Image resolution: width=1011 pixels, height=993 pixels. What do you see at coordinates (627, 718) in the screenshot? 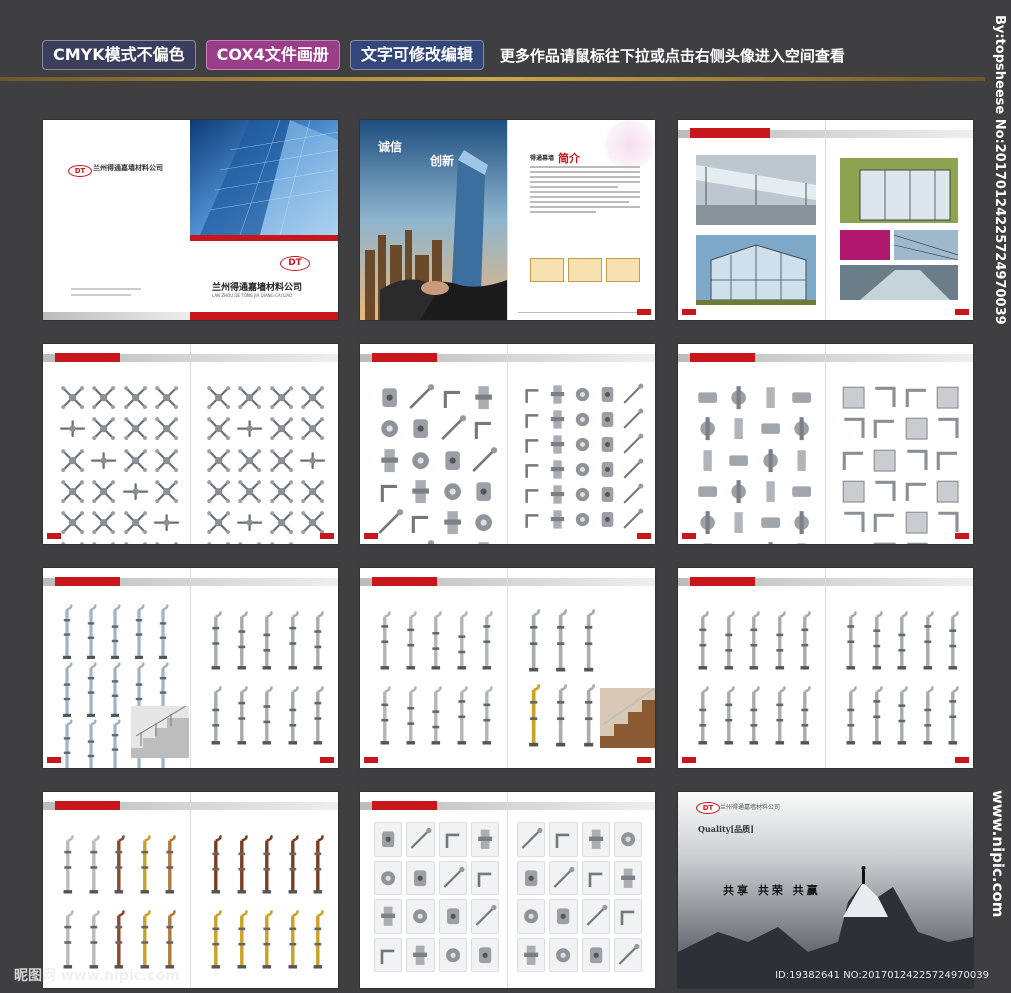
I see `wooden-stair-photo` at bounding box center [627, 718].